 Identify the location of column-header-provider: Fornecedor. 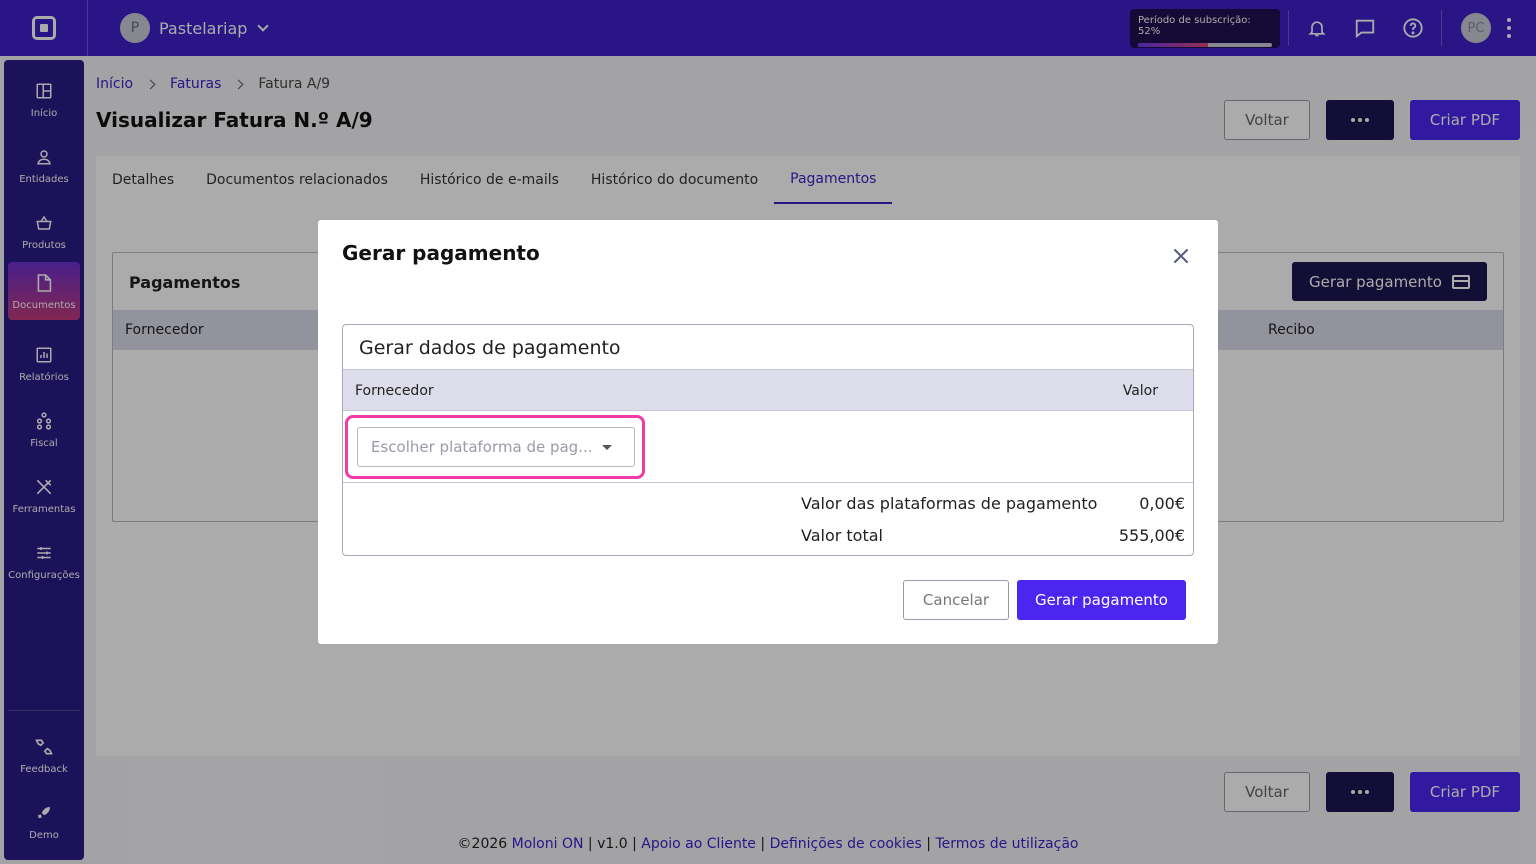
(394, 391).